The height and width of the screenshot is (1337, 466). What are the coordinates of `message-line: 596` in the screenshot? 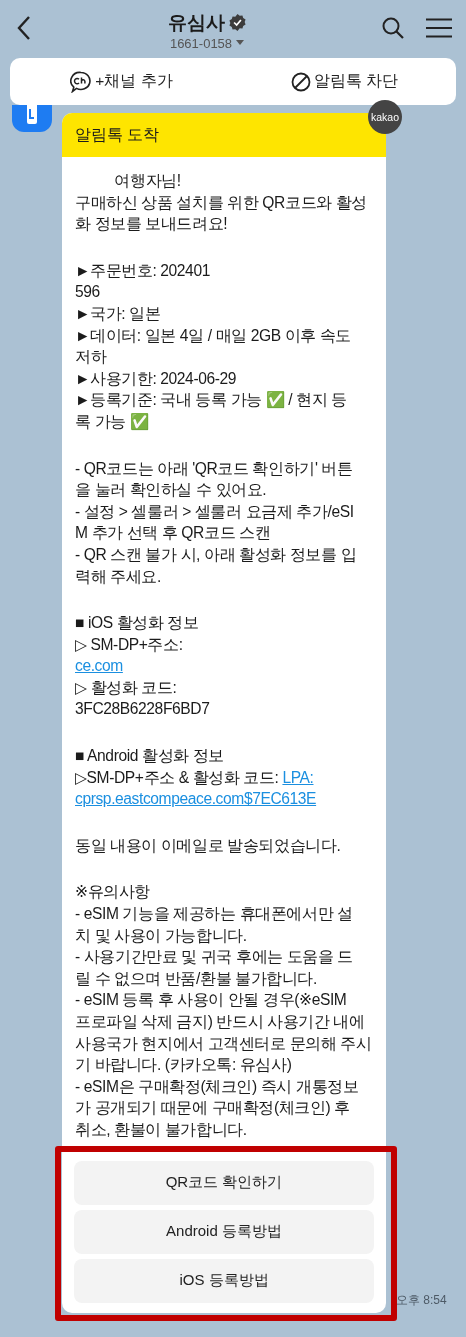 It's located at (87, 292).